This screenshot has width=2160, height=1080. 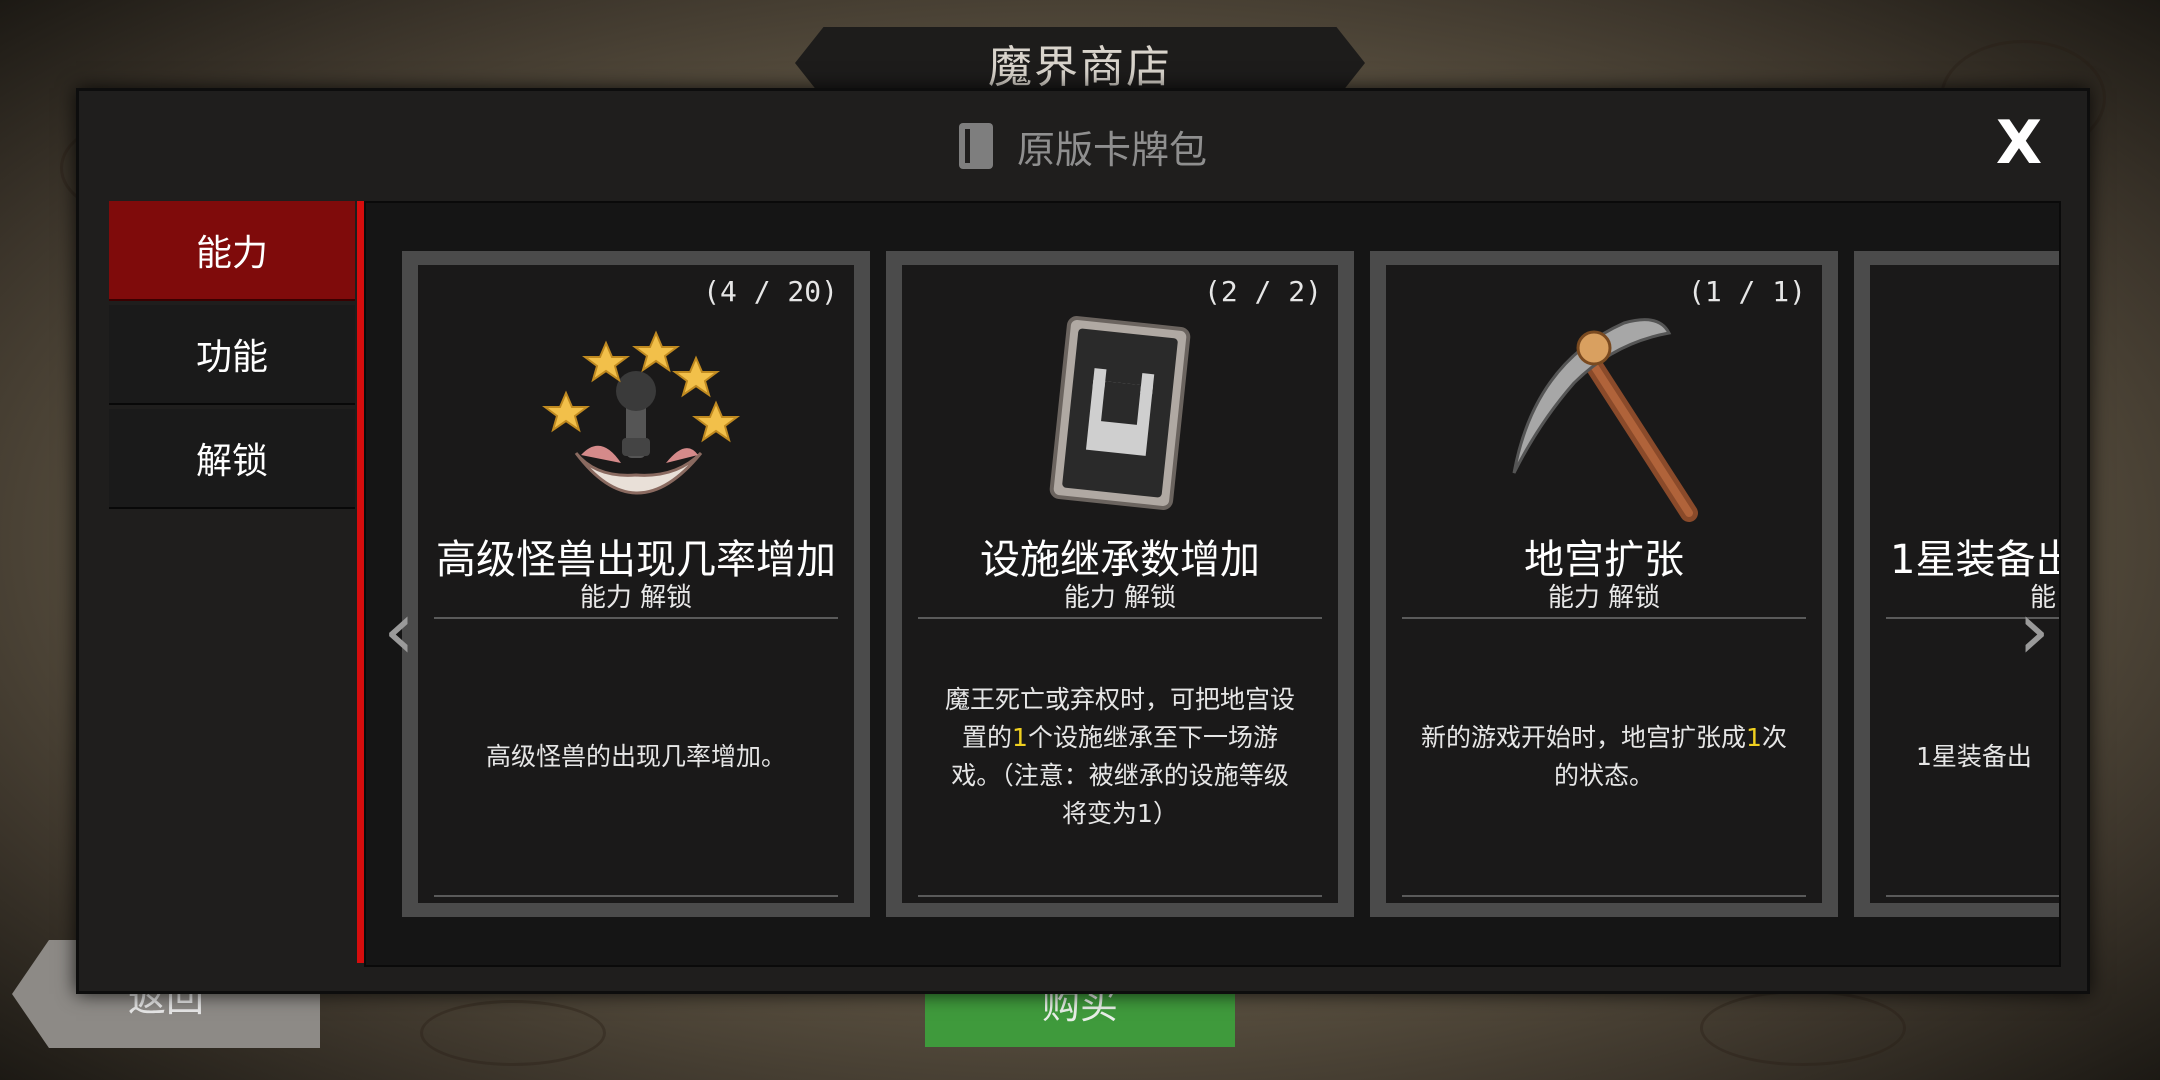 I want to click on star-egg-joystick-icon, so click(x=641, y=412).